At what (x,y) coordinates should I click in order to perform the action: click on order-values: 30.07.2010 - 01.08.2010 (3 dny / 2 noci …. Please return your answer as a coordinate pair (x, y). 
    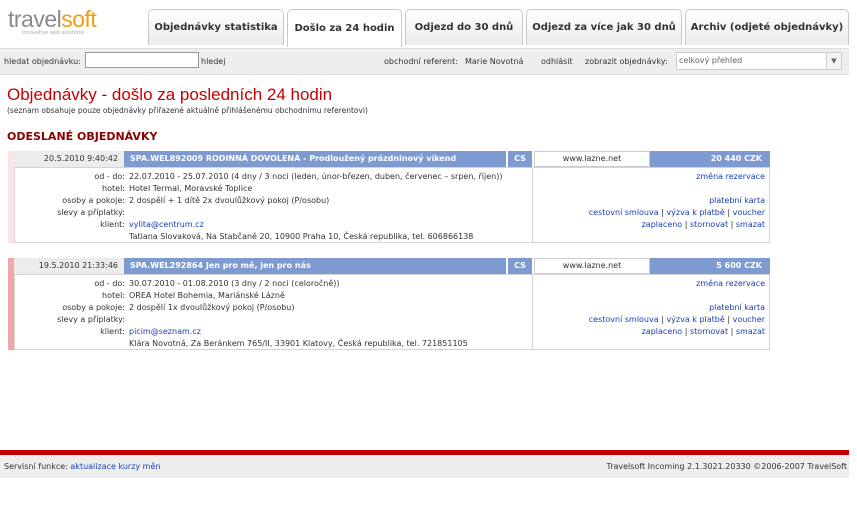
    Looking at the image, I should click on (334, 314).